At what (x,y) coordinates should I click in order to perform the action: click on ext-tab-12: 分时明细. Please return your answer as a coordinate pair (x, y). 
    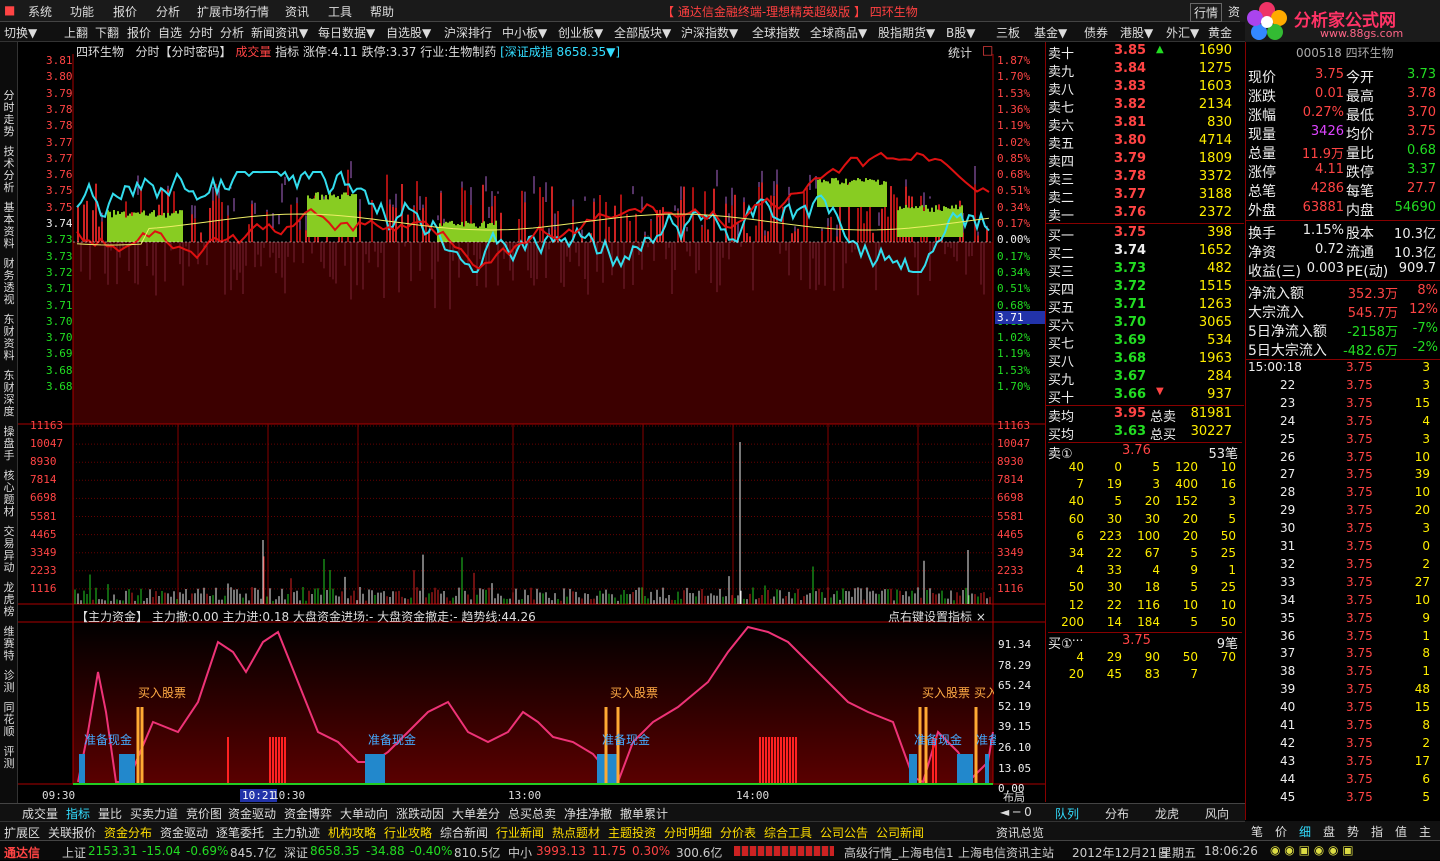
    Looking at the image, I should click on (688, 832).